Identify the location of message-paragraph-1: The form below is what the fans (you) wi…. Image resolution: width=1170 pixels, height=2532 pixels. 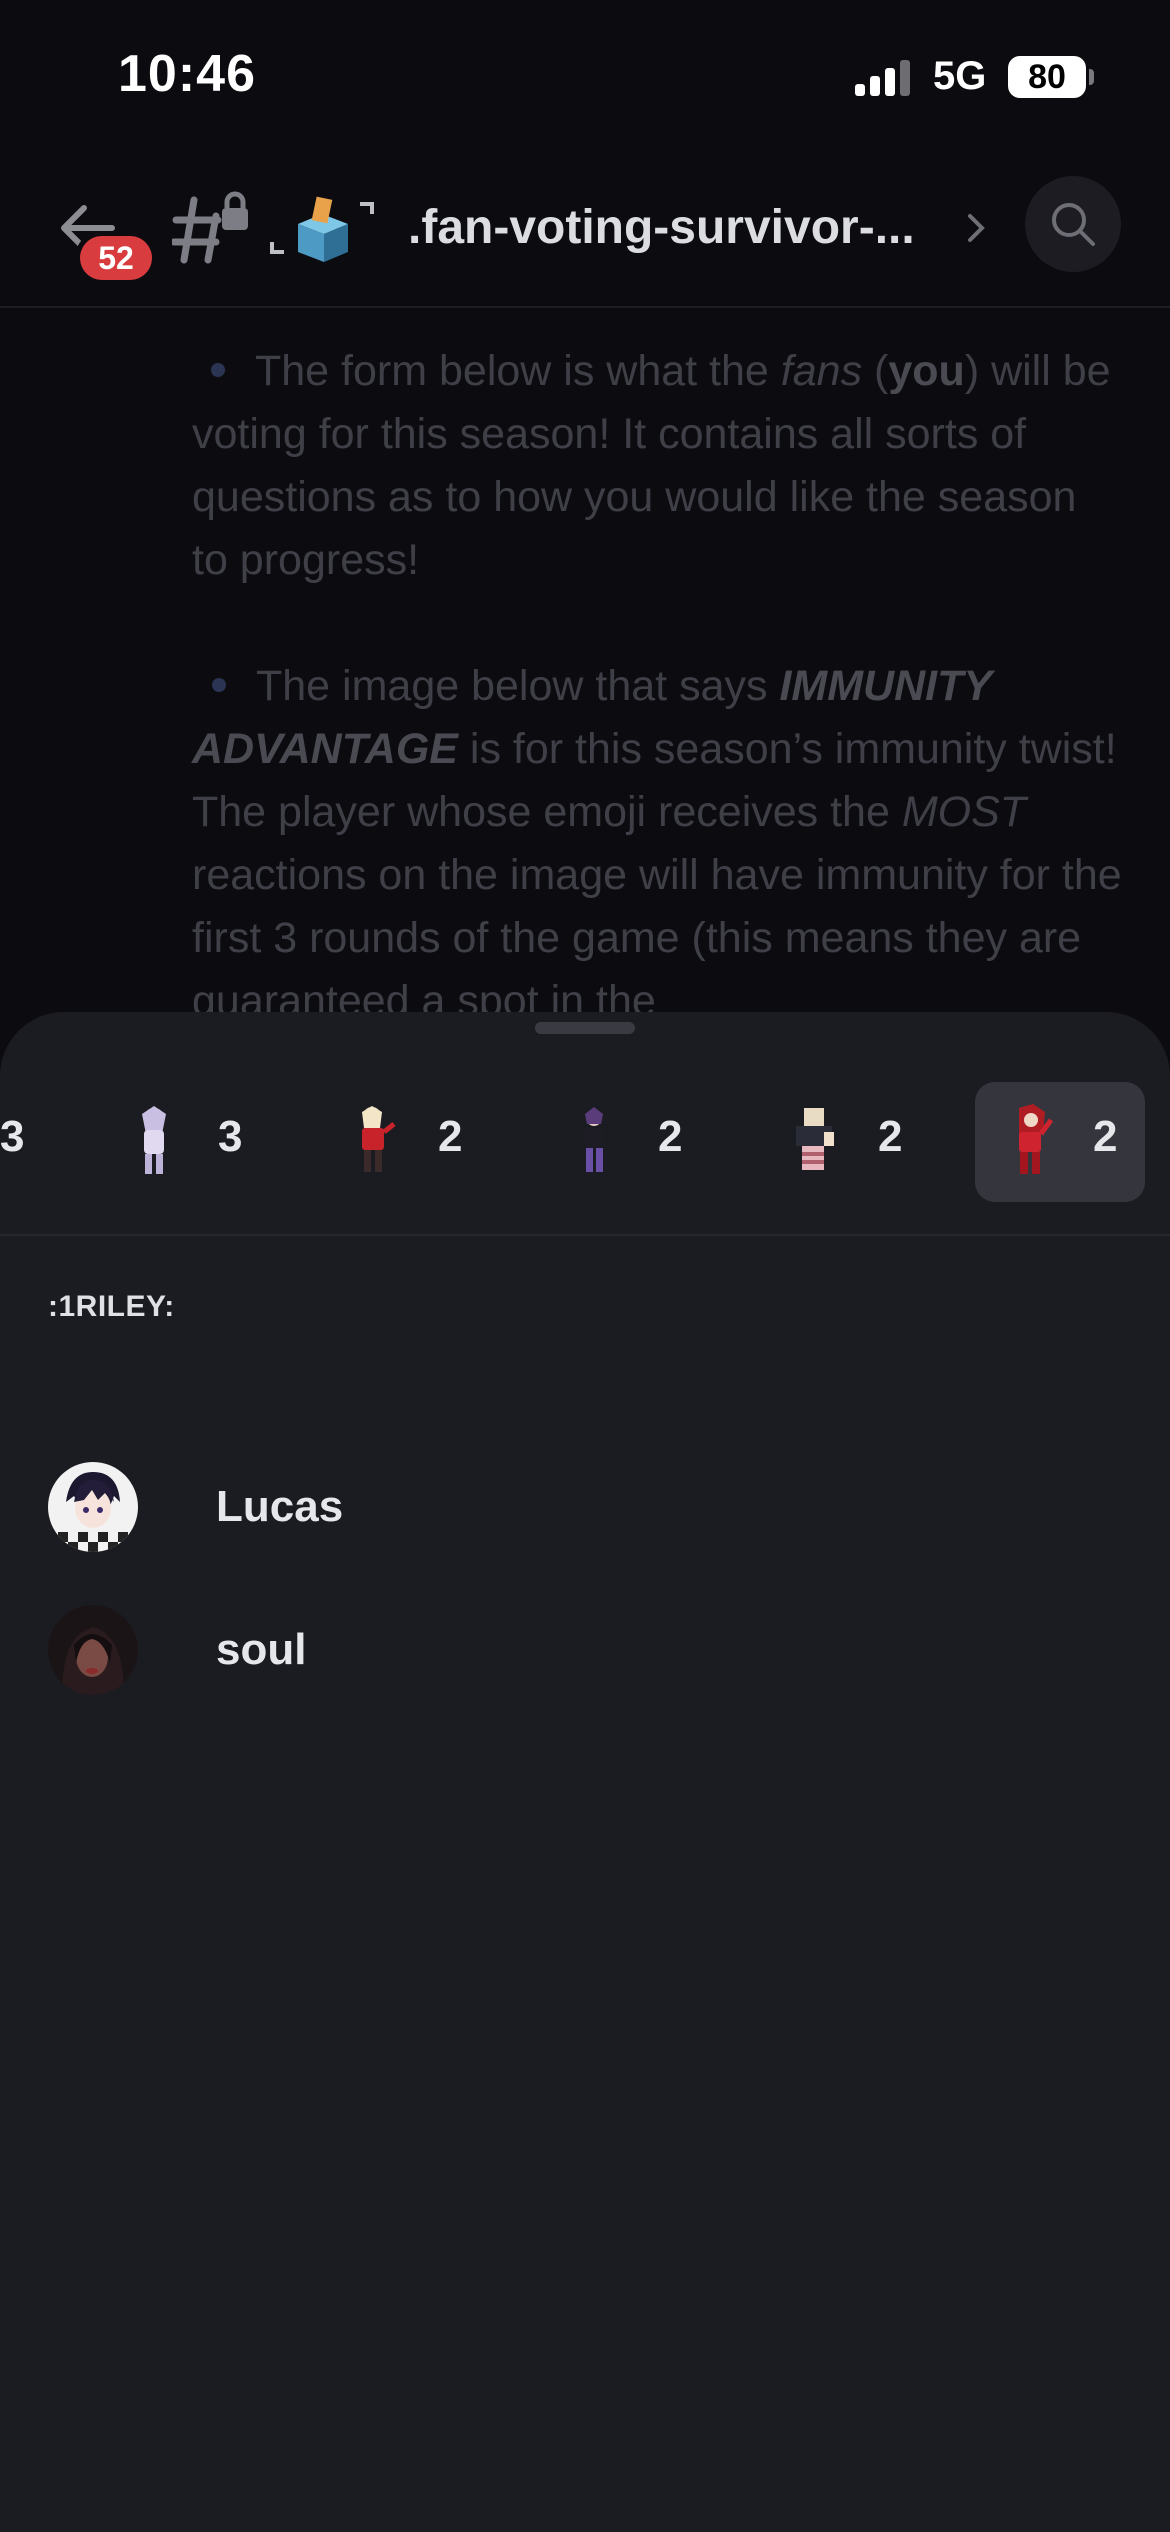
(651, 465).